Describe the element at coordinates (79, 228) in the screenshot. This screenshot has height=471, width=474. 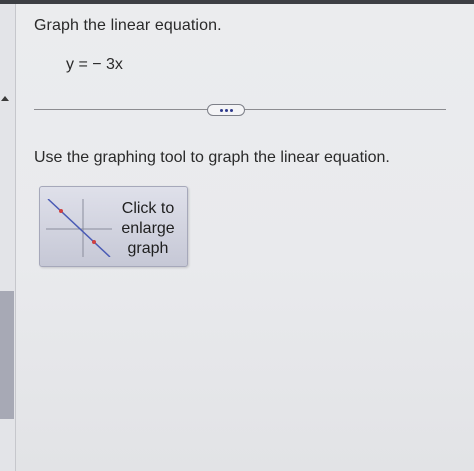
I see `graph-thumbnail-icon` at that location.